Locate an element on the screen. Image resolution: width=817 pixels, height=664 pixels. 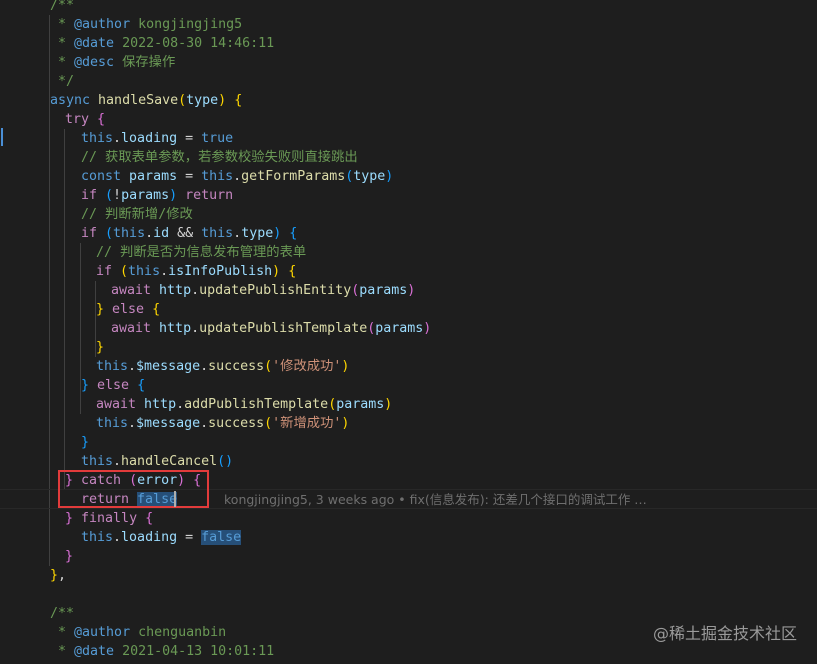
code-token: // 获取表单参数，若参数校验失败则直接跳出 is located at coordinates (219, 157).